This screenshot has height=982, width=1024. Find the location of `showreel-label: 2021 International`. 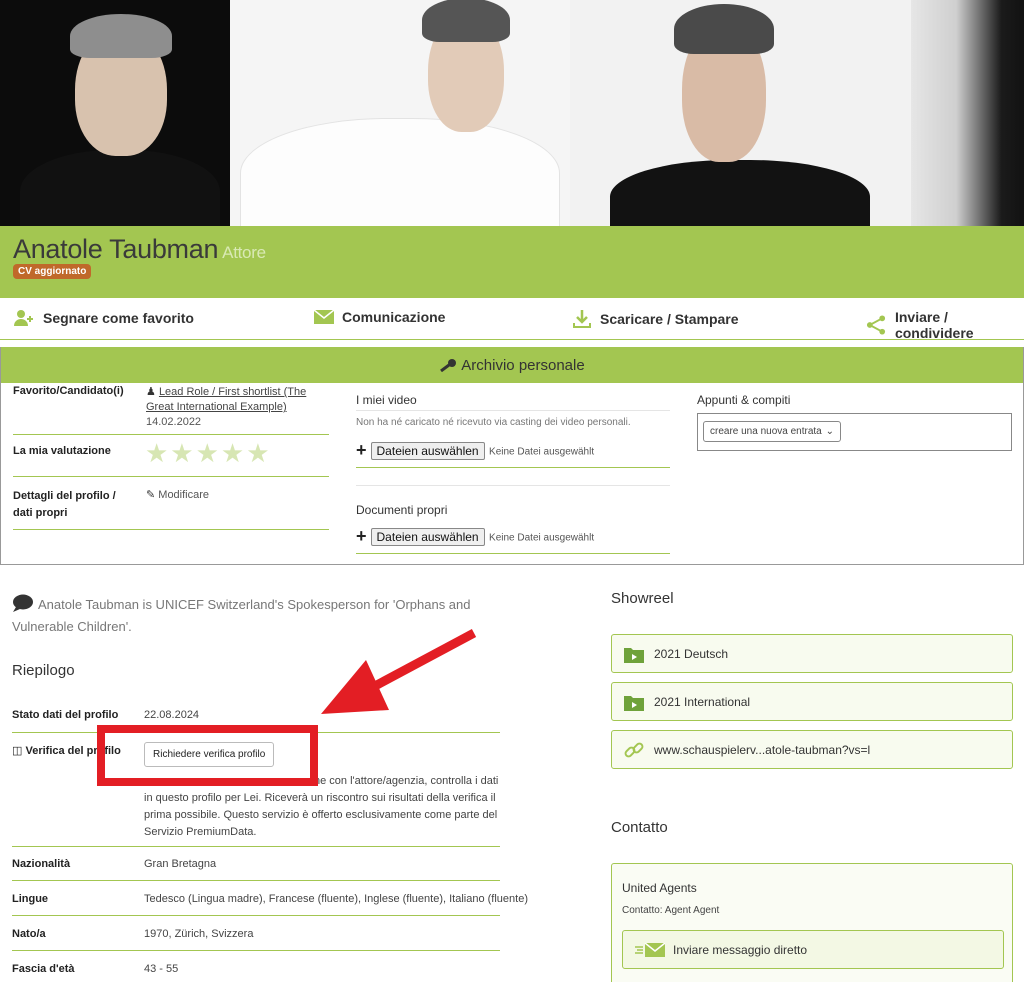

showreel-label: 2021 International is located at coordinates (702, 701).